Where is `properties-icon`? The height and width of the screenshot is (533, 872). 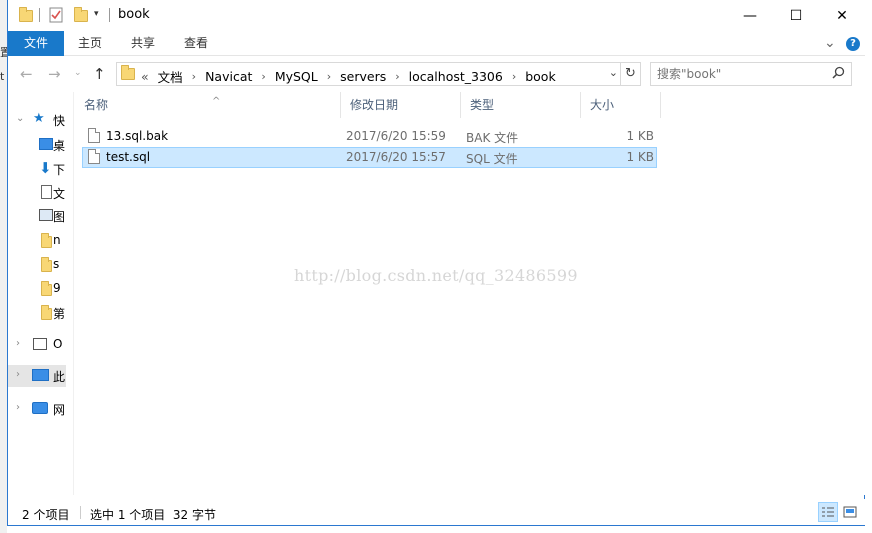 properties-icon is located at coordinates (56, 16).